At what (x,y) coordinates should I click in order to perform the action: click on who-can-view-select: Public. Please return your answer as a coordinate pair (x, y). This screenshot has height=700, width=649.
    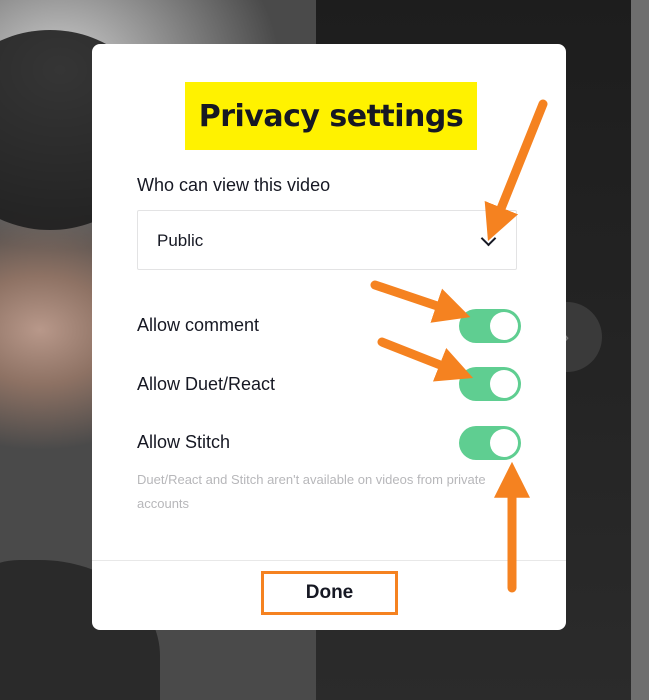
    Looking at the image, I should click on (327, 240).